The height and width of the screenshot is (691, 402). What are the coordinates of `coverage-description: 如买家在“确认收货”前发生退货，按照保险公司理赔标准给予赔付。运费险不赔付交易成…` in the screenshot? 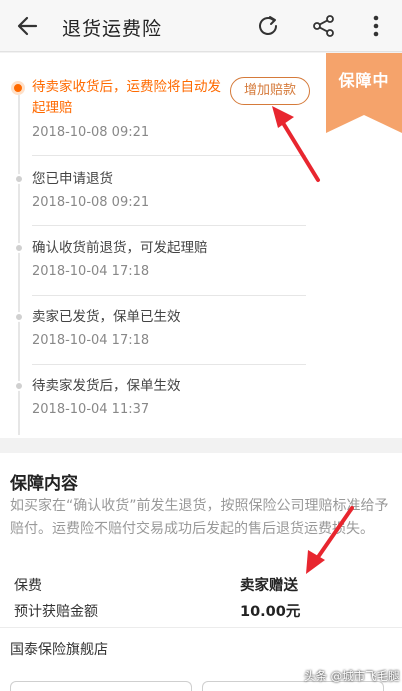 It's located at (199, 517).